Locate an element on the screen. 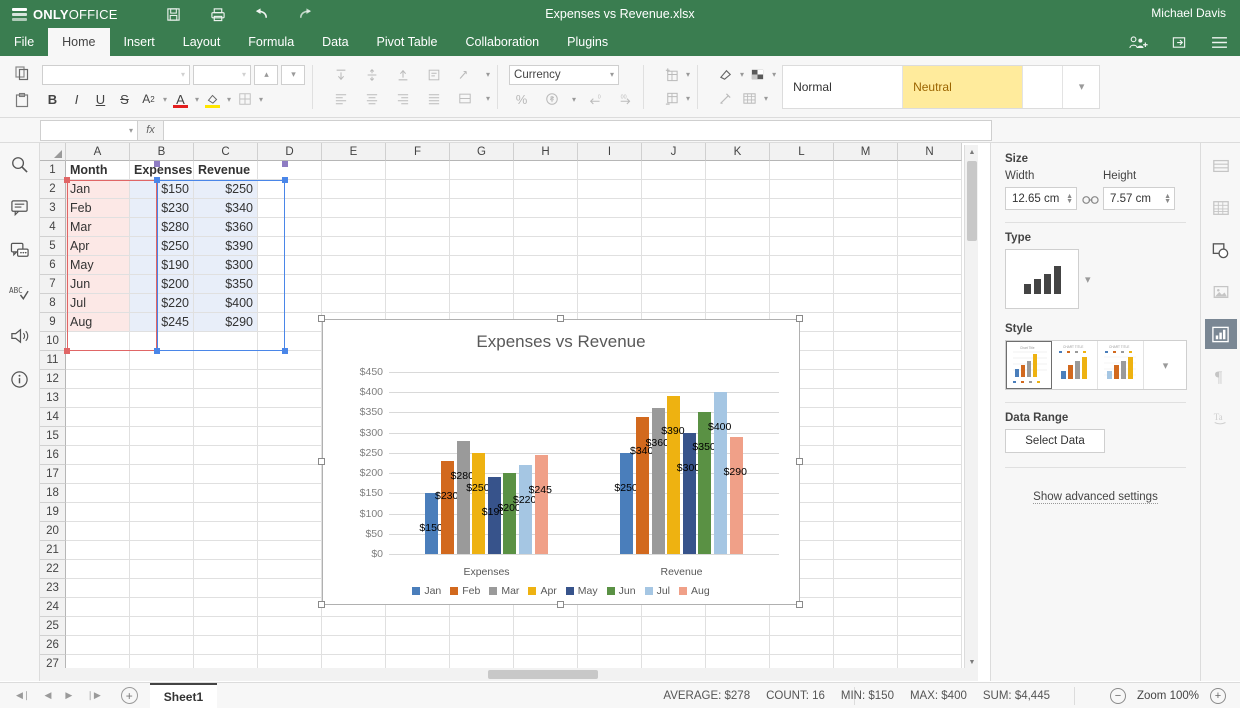 The width and height of the screenshot is (1240, 708). row-header-23: 23 is located at coordinates (53, 588).